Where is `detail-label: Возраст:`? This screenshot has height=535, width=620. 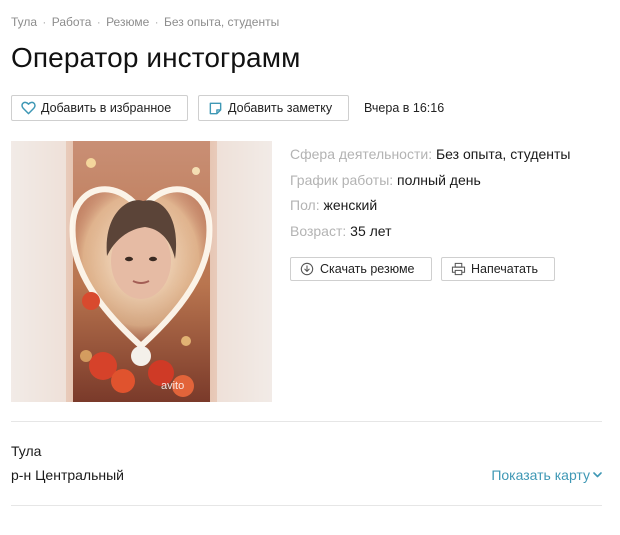
detail-label: Возраст: is located at coordinates (318, 230).